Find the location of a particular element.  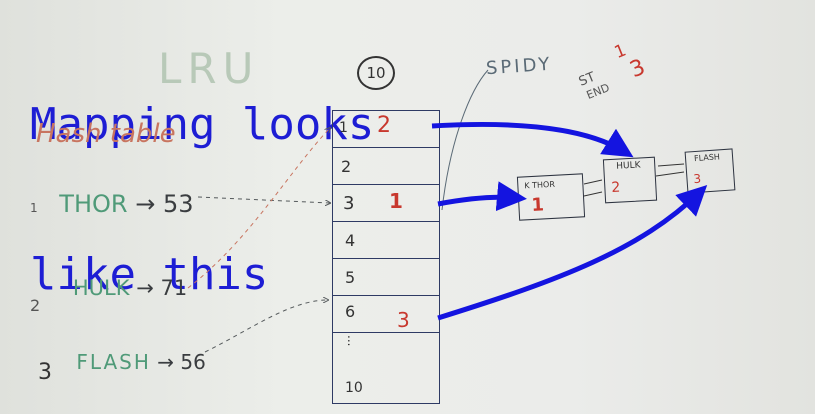

spidy-pointer is located at coordinates (465, 140).